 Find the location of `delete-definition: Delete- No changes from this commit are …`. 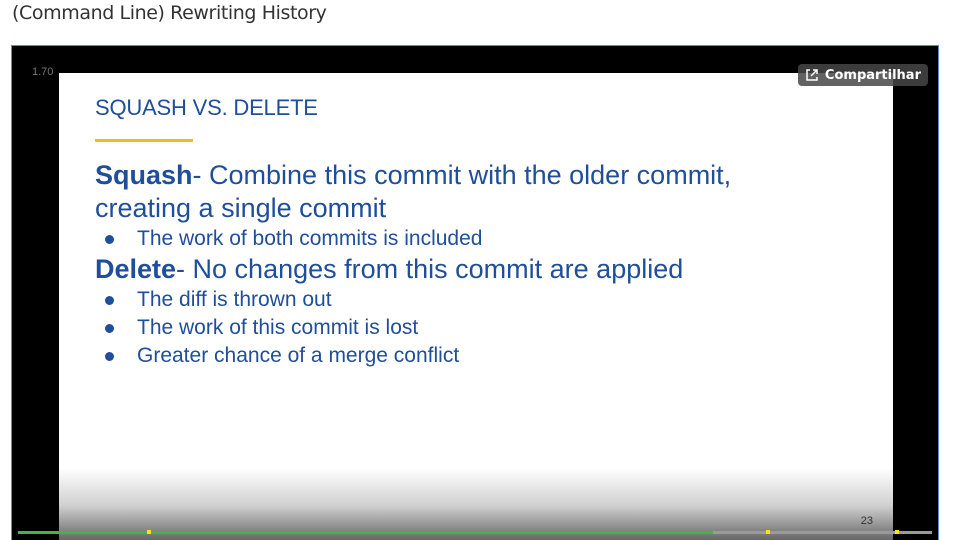

delete-definition: Delete- No changes from this commit are … is located at coordinates (413, 269).